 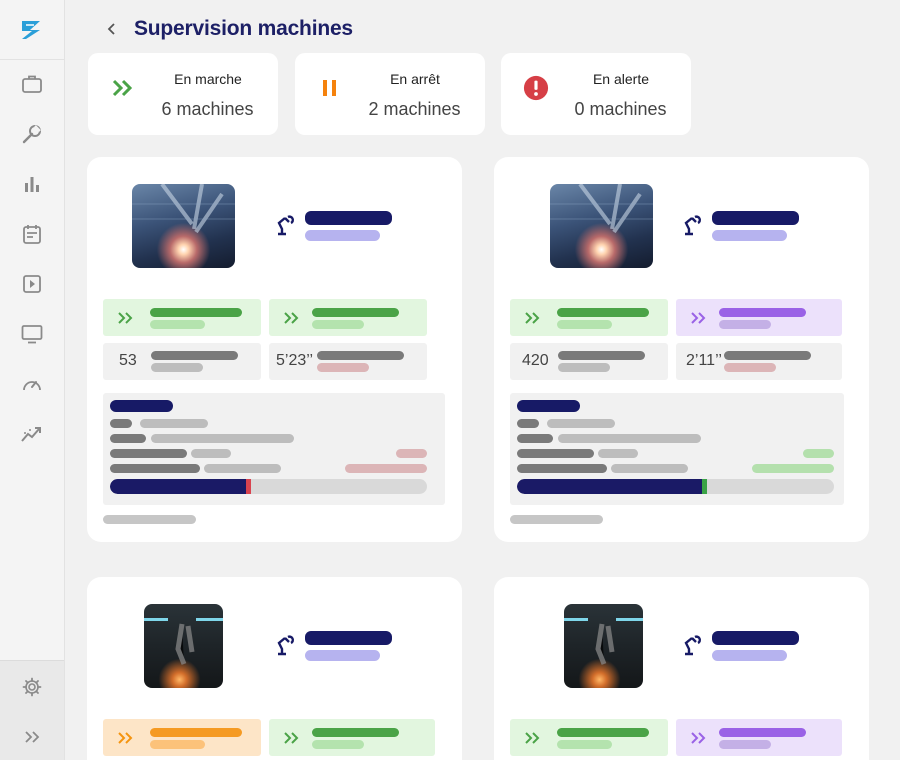 I want to click on status-count: 0 machines, so click(x=620, y=109).